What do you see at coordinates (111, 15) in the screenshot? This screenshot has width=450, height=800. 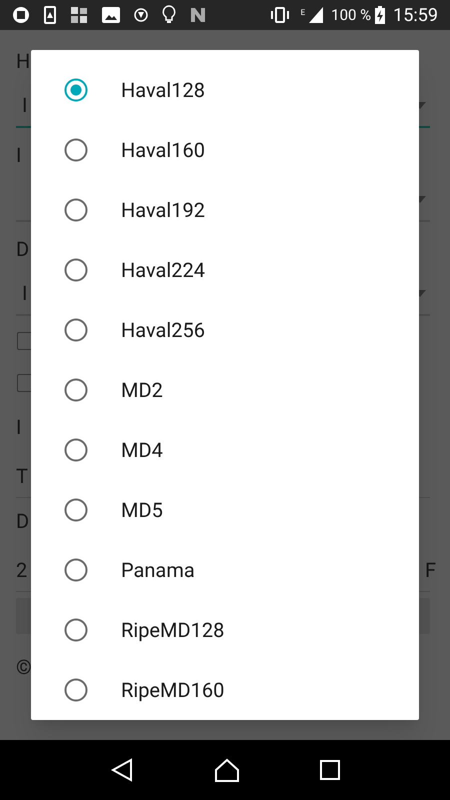 I see `image-icon` at bounding box center [111, 15].